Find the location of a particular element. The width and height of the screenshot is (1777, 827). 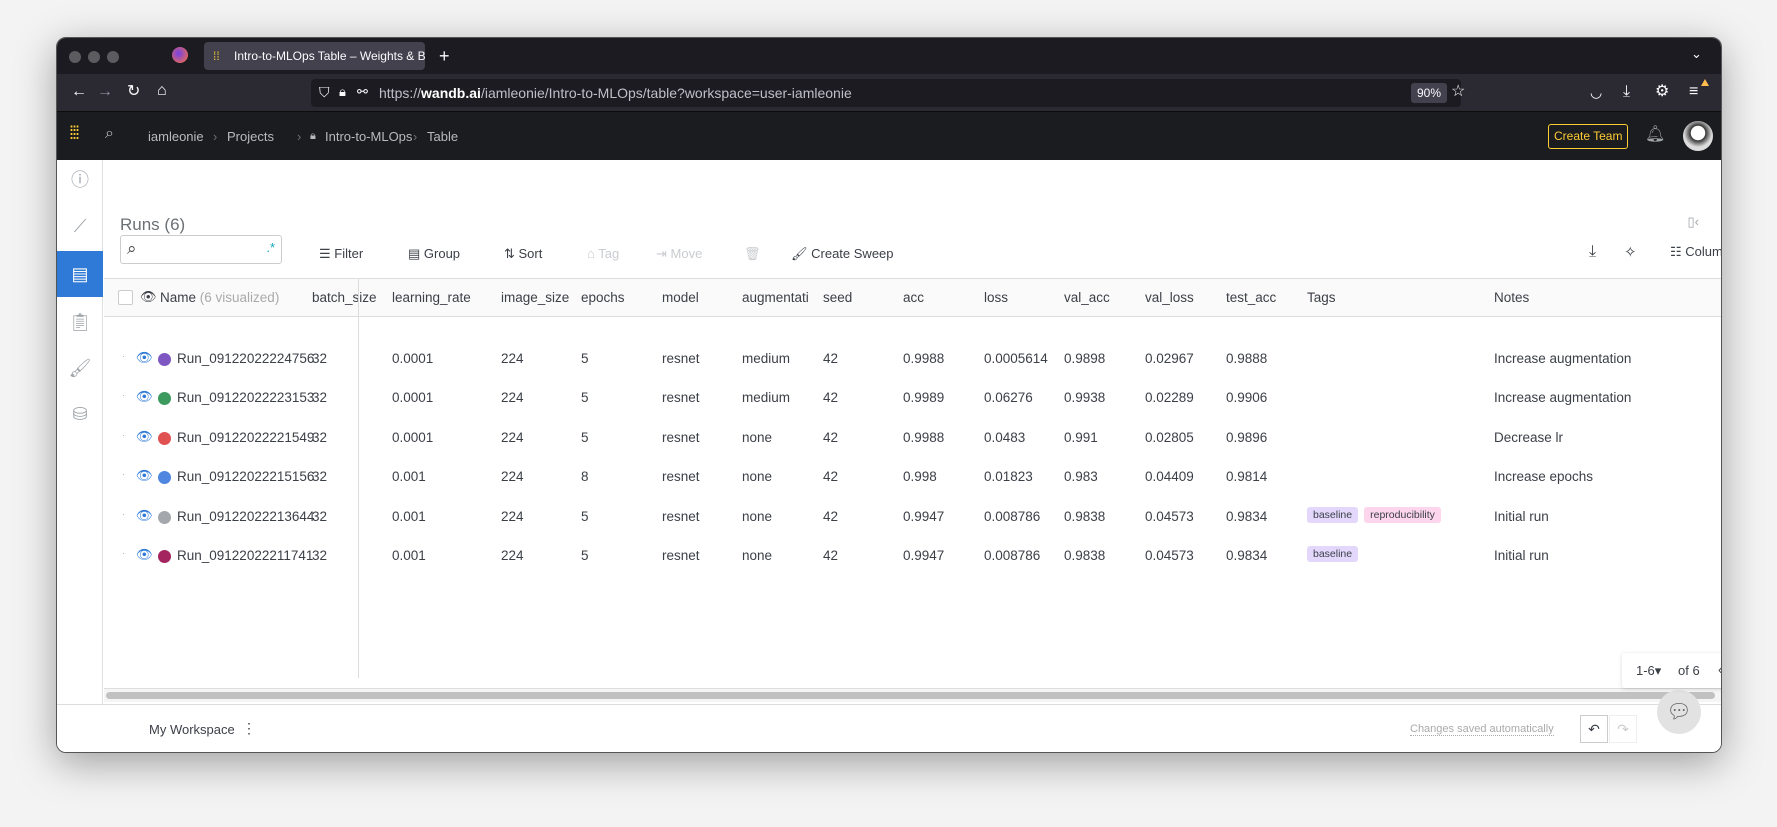

lock-icon: 🔒︎ is located at coordinates (342, 91).